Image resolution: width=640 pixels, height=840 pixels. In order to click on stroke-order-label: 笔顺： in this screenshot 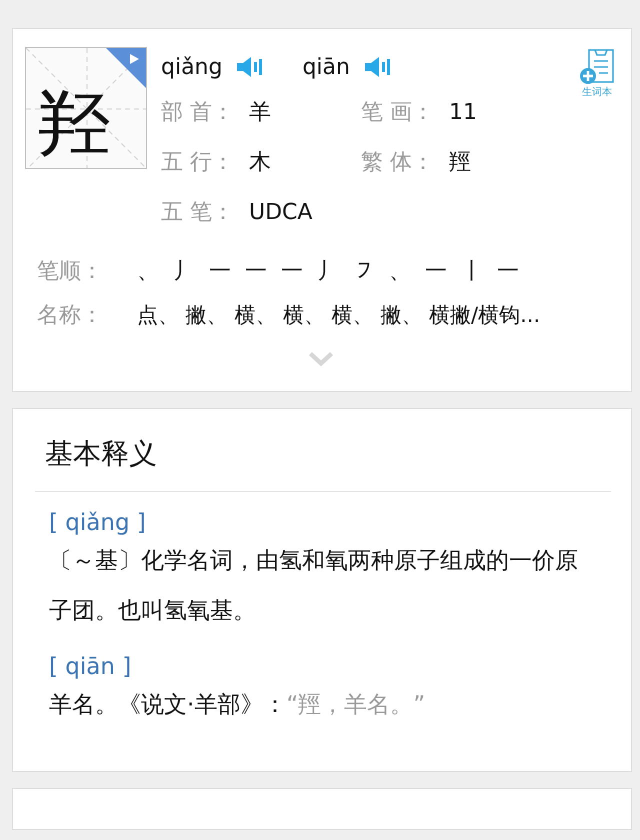, I will do `click(70, 272)`.